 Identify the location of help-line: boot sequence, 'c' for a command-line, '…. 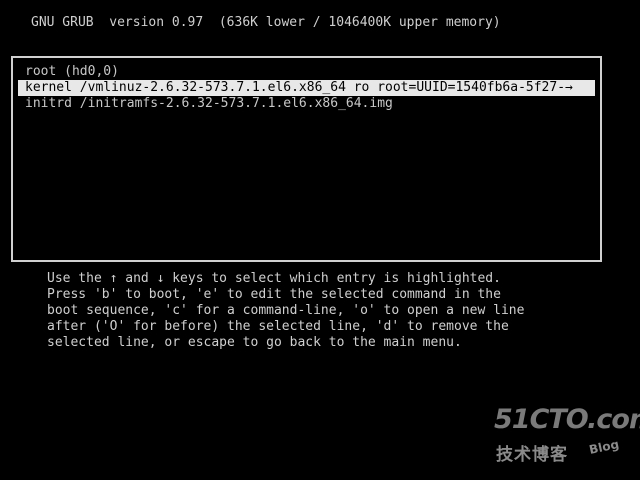
(286, 310).